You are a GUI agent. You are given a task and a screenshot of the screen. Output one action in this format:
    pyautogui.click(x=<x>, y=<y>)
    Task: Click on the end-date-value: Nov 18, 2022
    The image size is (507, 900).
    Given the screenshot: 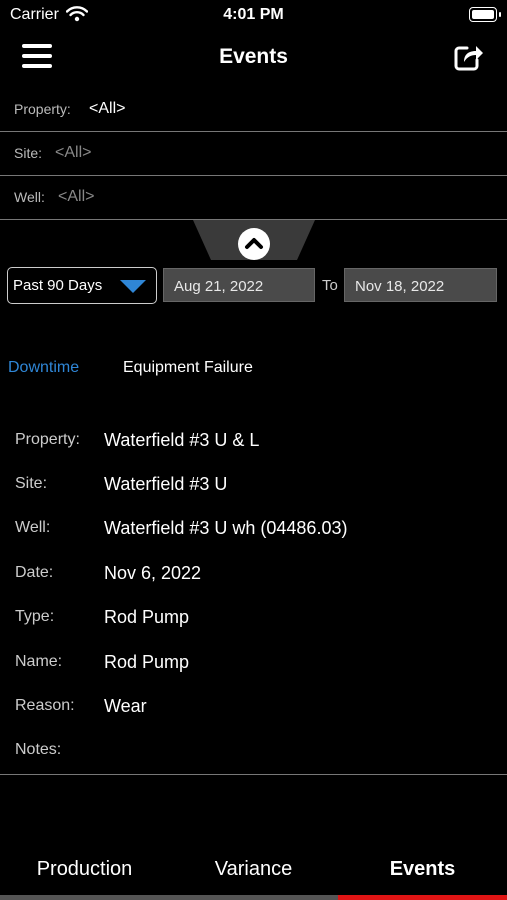 What is the action you would take?
    pyautogui.click(x=400, y=286)
    